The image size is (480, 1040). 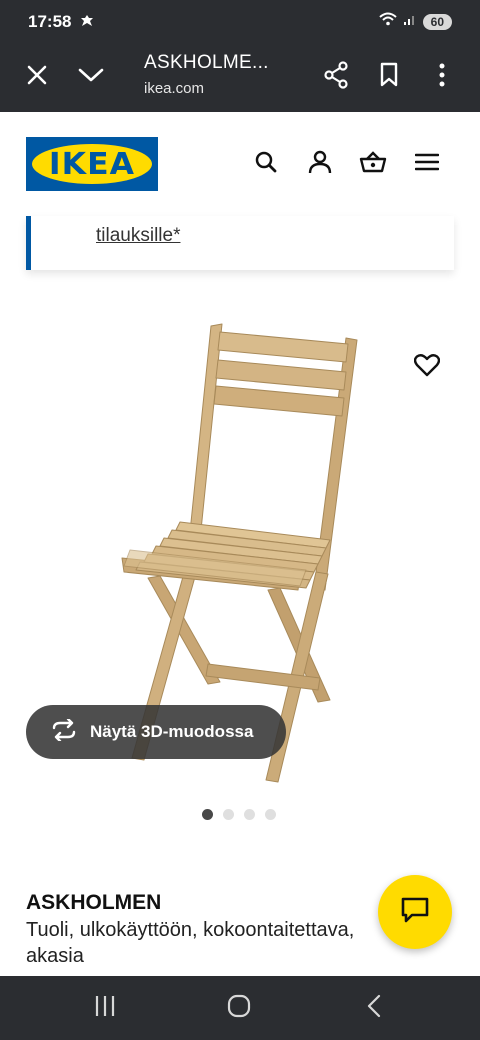 I want to click on search-button, so click(x=266, y=164).